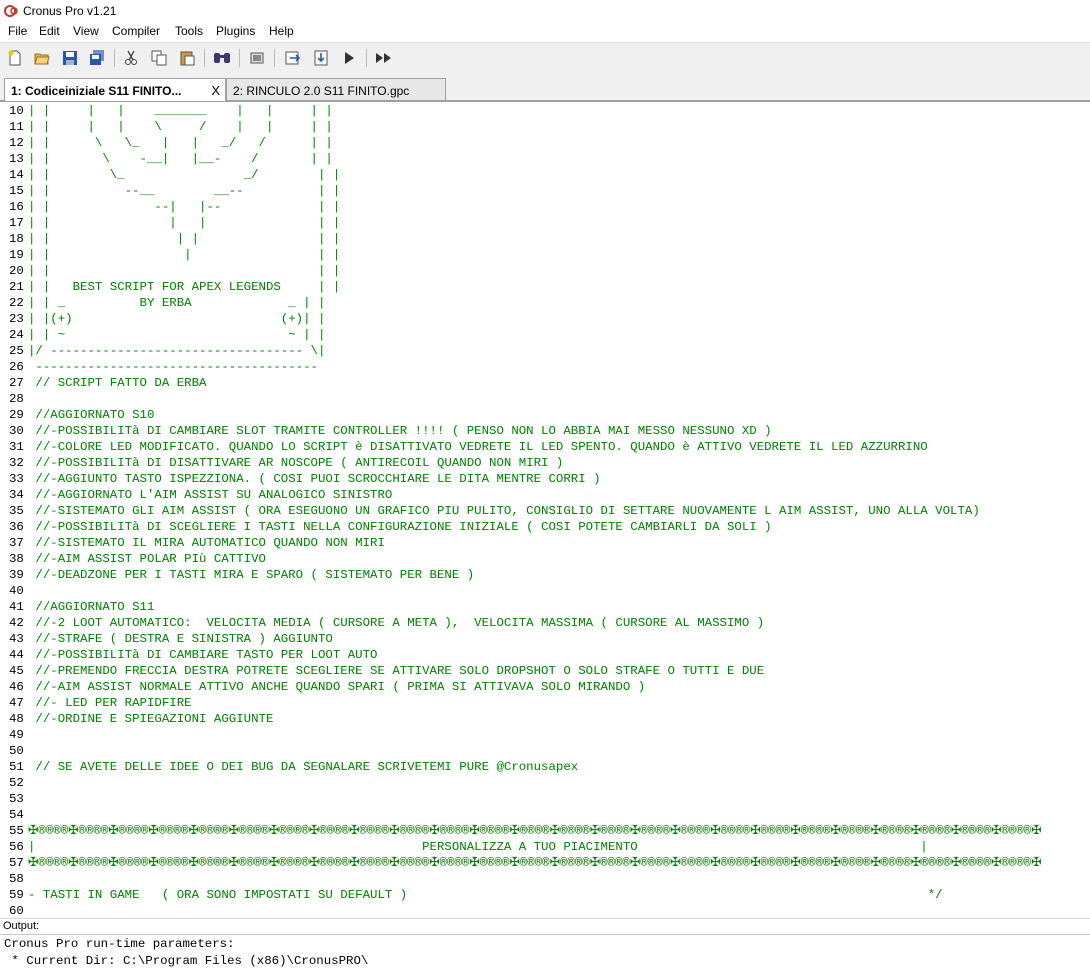  What do you see at coordinates (545, 735) in the screenshot?
I see `code-line: 49` at bounding box center [545, 735].